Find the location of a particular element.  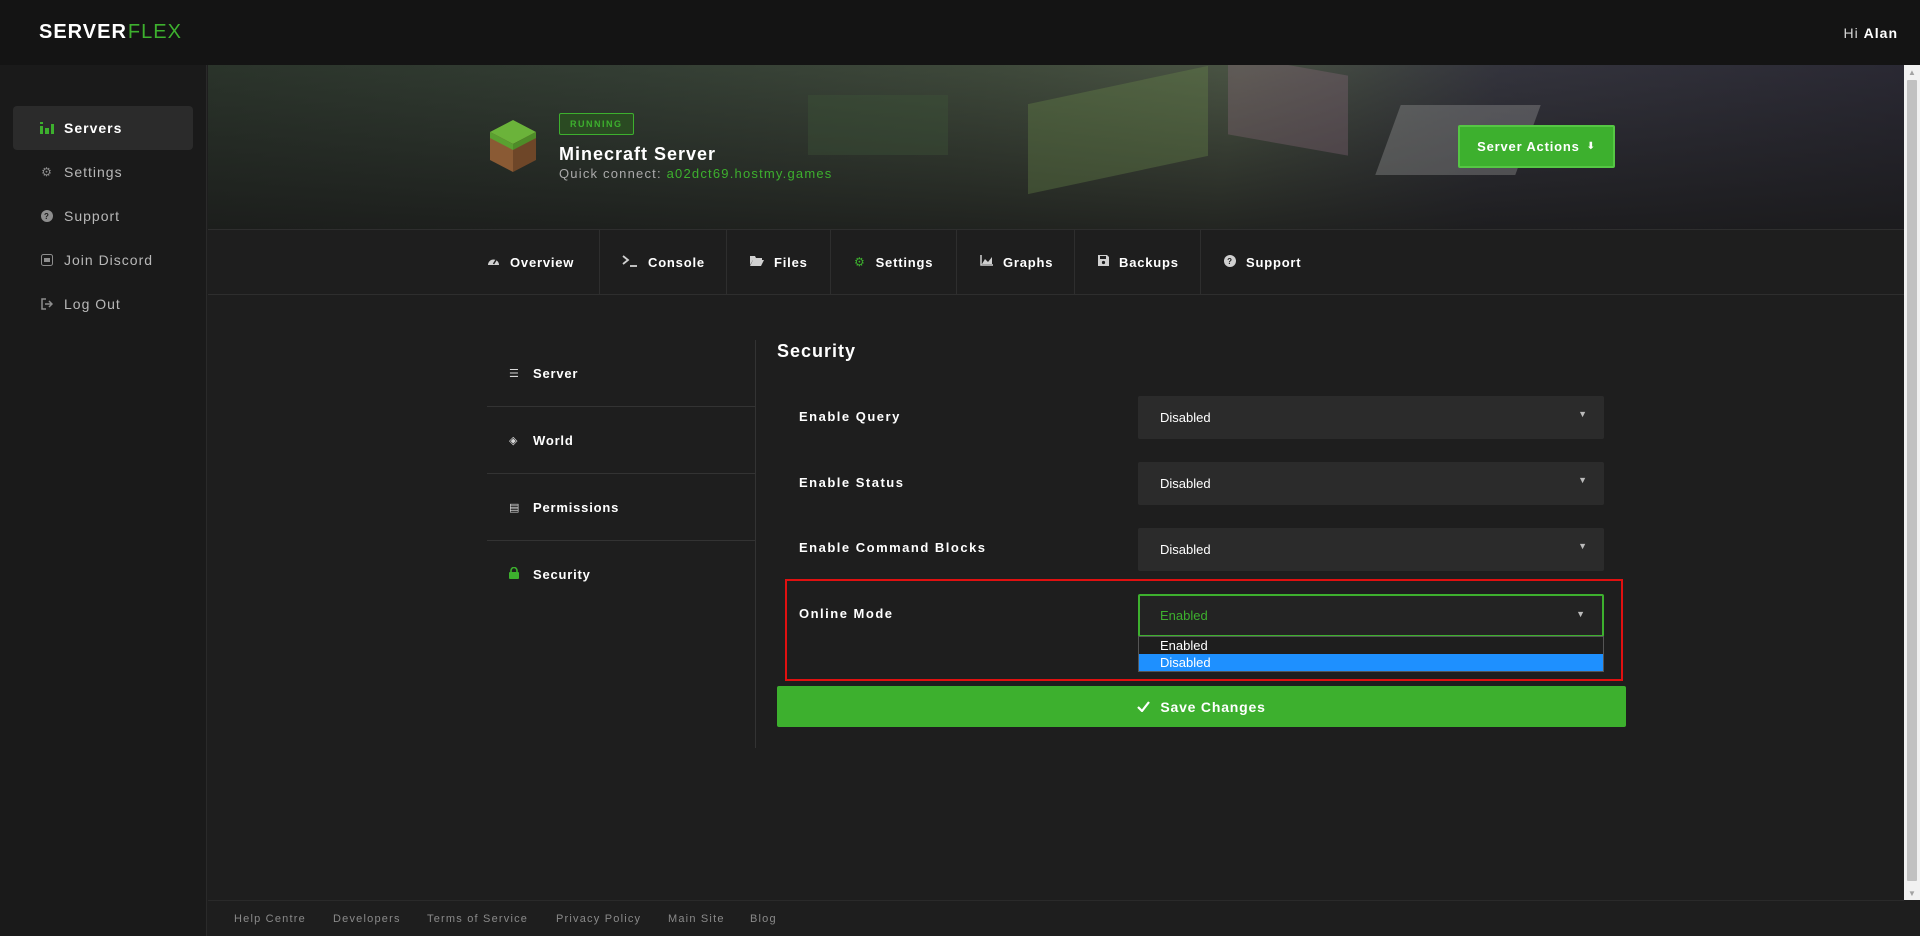

settings-subnav: ☰ Server ◈ World ▤ Permissions Security is located at coordinates (621, 474).